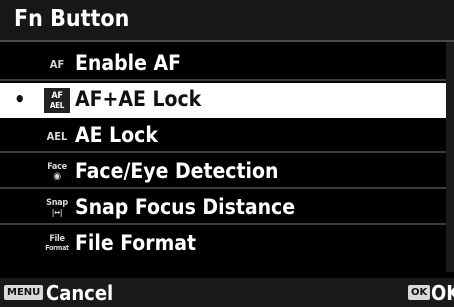 This screenshot has width=454, height=307. Describe the element at coordinates (138, 99) in the screenshot. I see `menu-item-label: AF+AE Lock` at that location.